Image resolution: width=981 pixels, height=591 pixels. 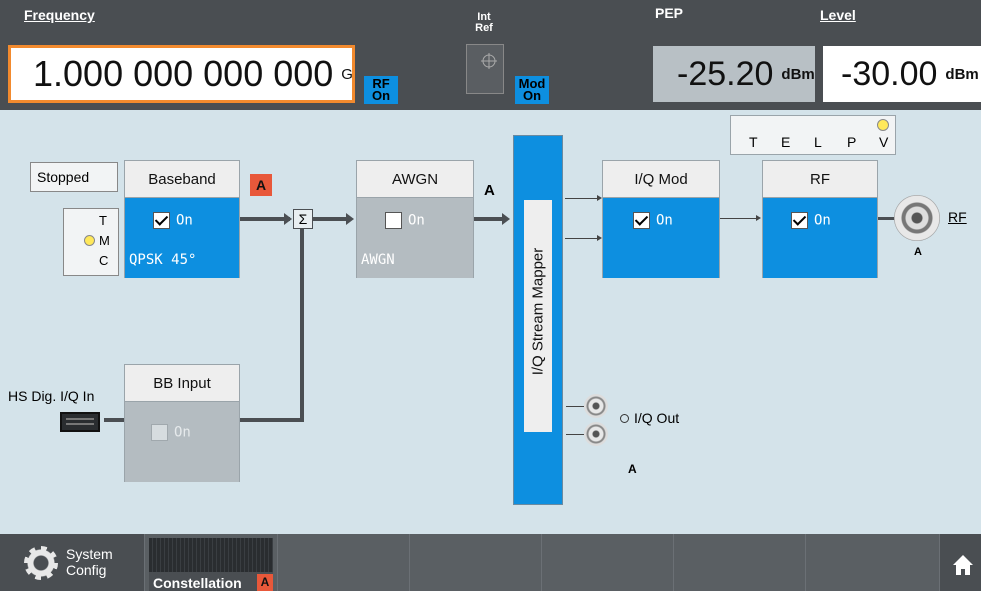 I want to click on baseband-title: Baseband, so click(x=182, y=179).